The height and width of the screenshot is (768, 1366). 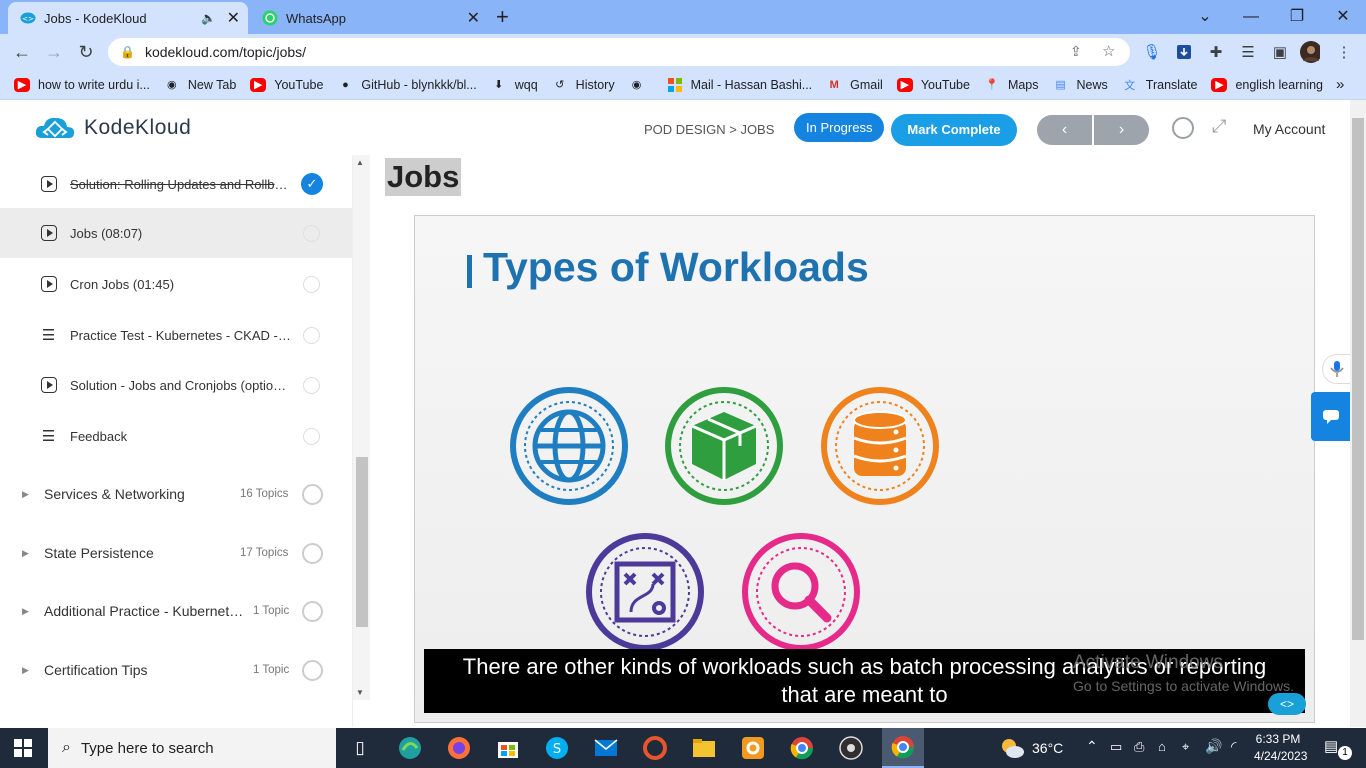 What do you see at coordinates (176, 233) in the screenshot?
I see `lesson-item-current: Jobs (08:07)` at bounding box center [176, 233].